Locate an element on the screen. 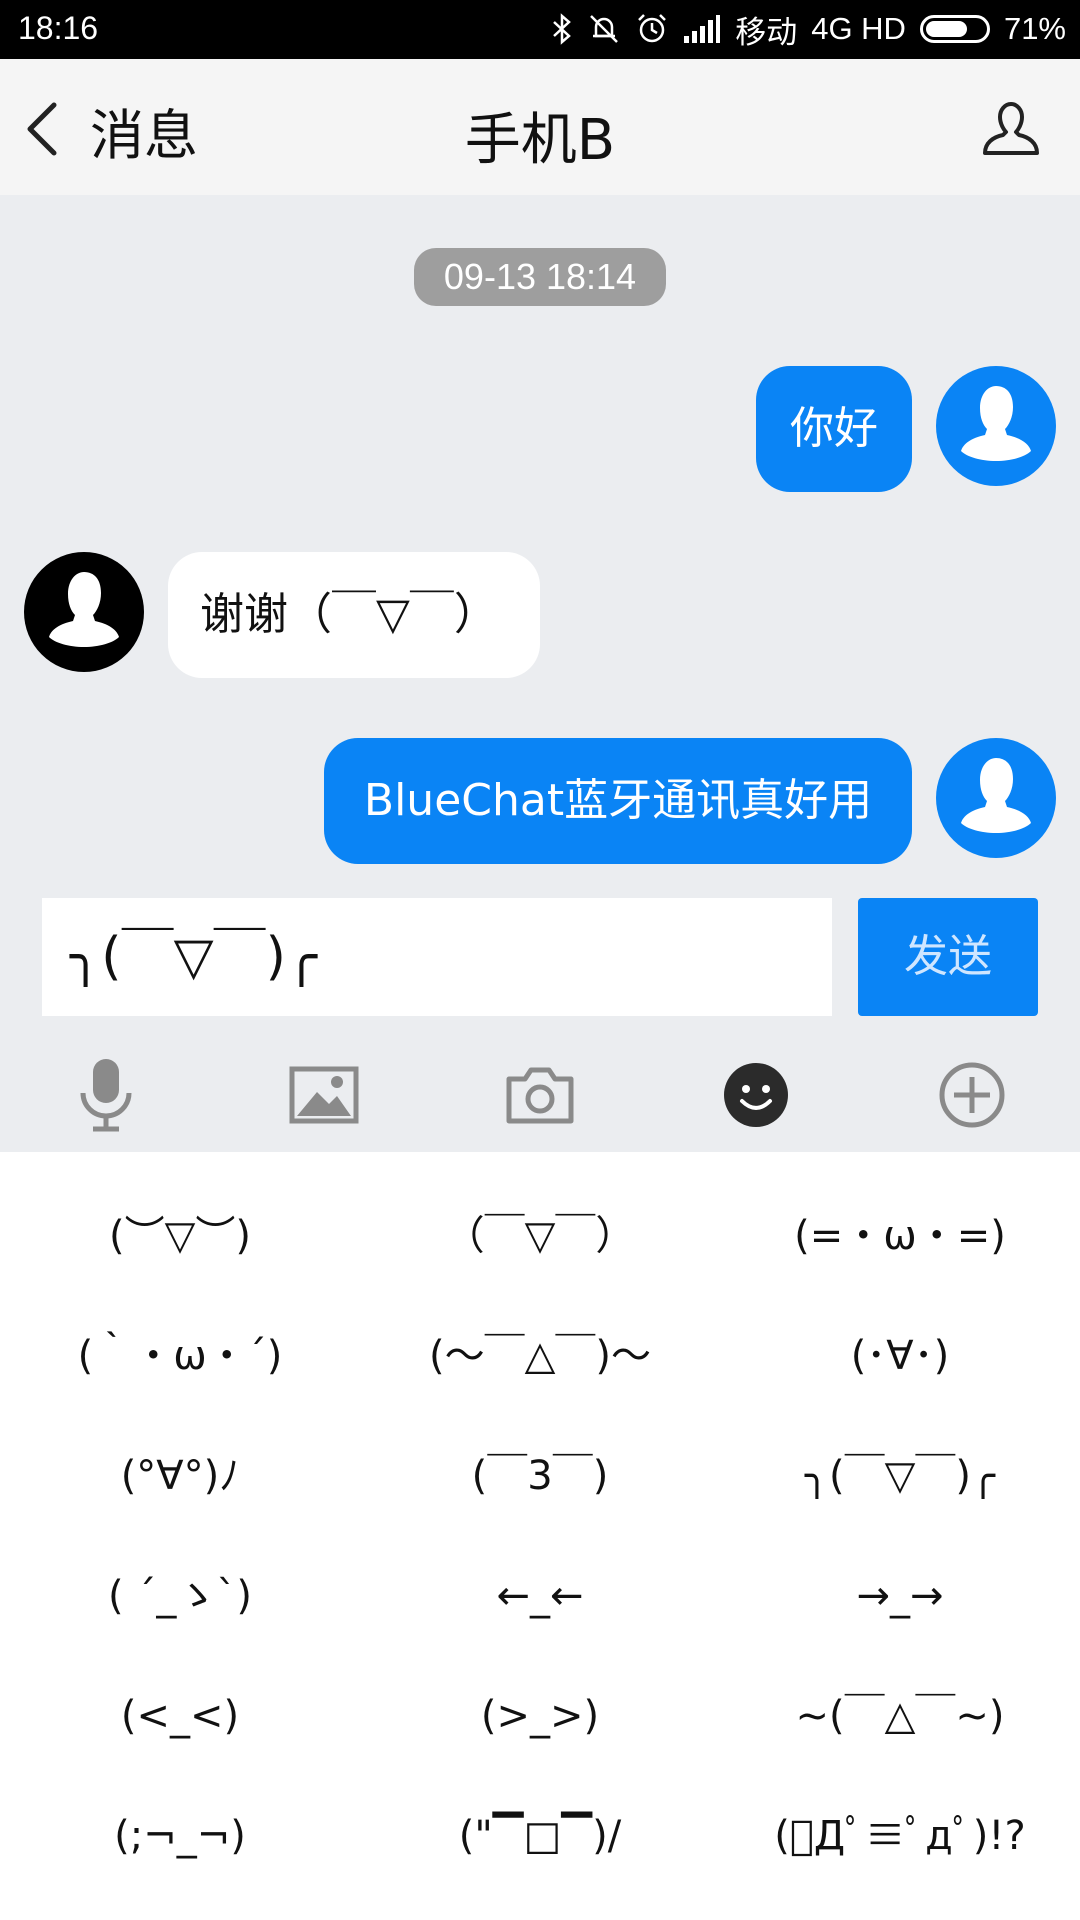 The image size is (1080, 1920). add-icon is located at coordinates (972, 1095).